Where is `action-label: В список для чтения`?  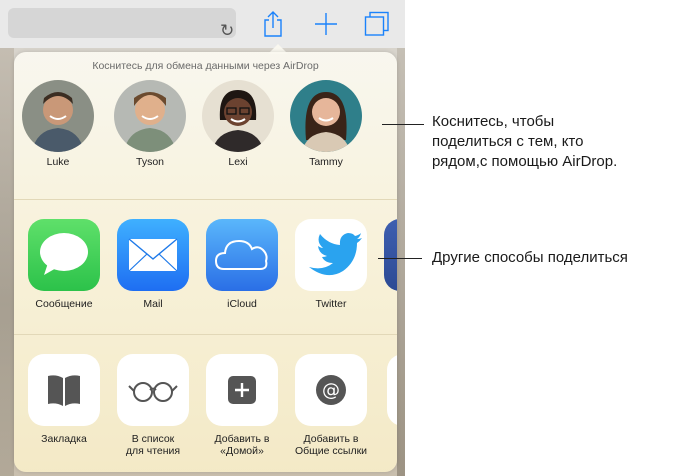 action-label: В список для чтения is located at coordinates (153, 445).